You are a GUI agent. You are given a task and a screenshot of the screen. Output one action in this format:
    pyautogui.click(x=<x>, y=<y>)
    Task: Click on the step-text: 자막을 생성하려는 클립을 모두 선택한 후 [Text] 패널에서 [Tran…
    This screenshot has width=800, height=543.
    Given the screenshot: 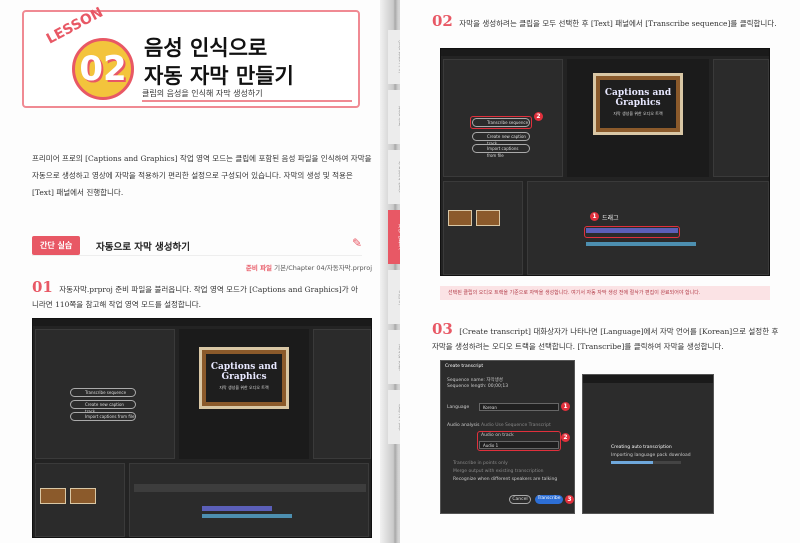 What is the action you would take?
    pyautogui.click(x=618, y=23)
    